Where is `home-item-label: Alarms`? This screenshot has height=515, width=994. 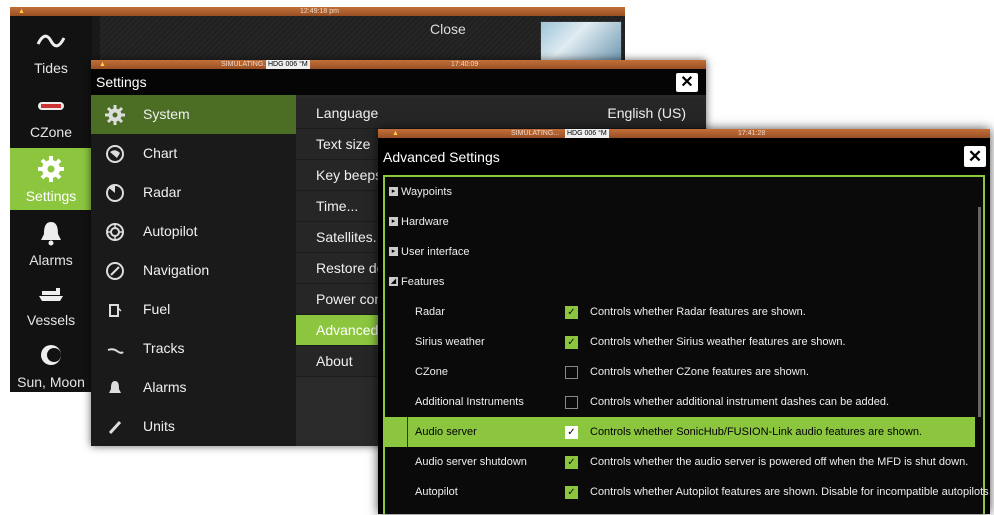
home-item-label: Alarms is located at coordinates (51, 260).